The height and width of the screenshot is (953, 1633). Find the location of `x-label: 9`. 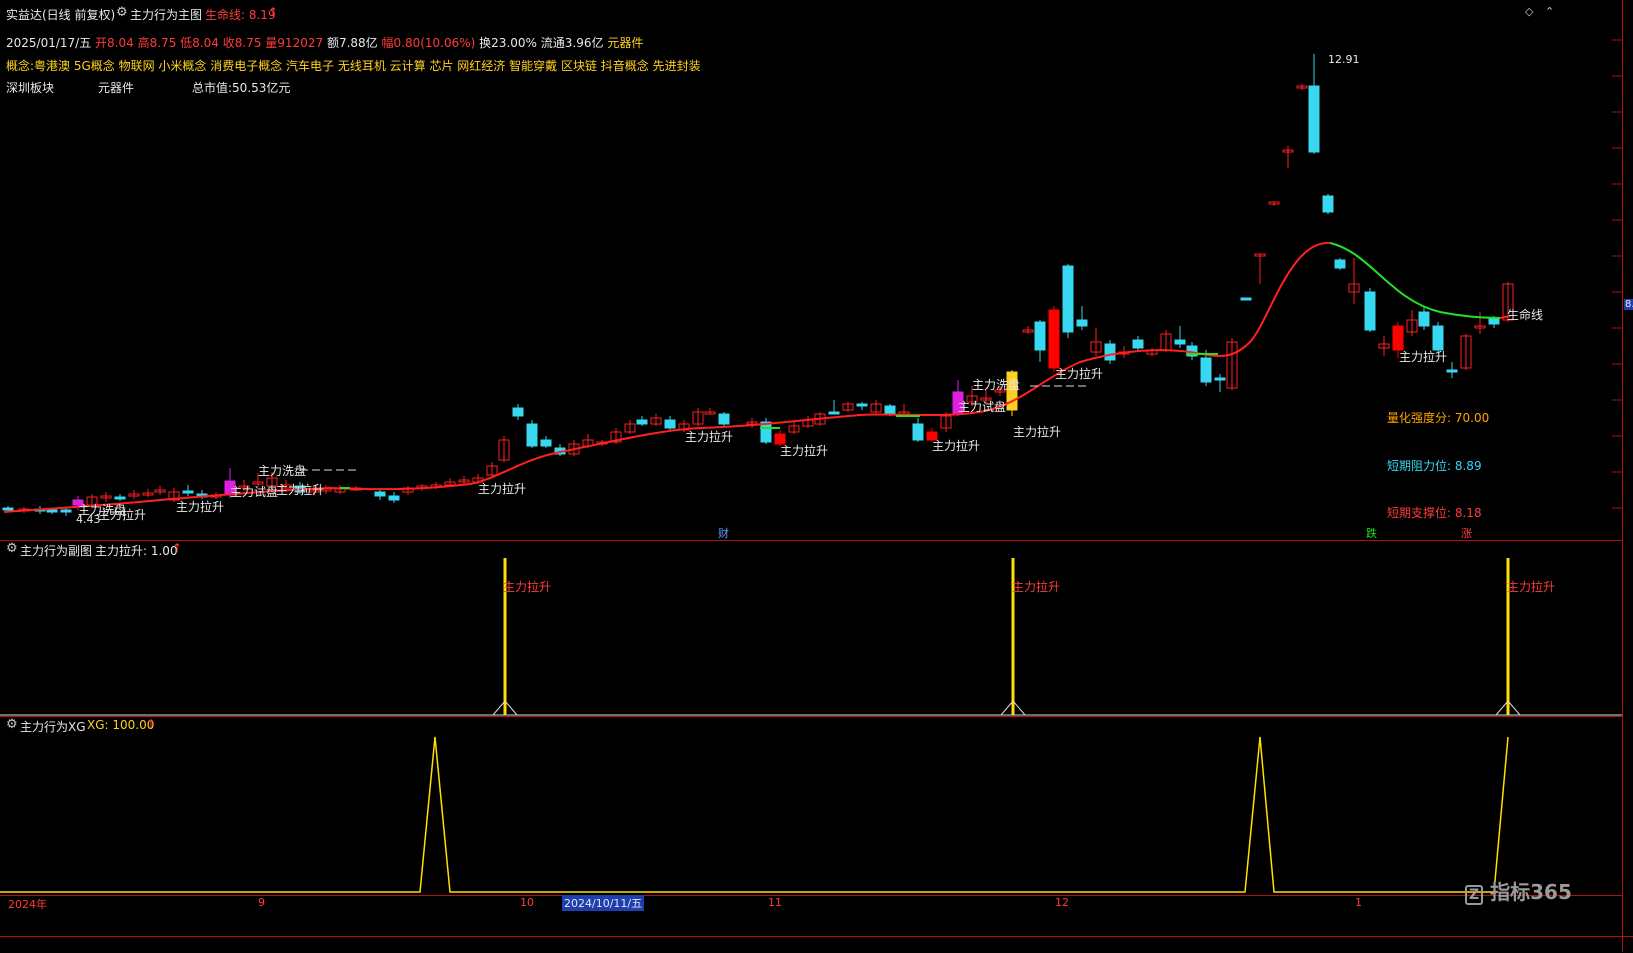

x-label: 9 is located at coordinates (261, 902).